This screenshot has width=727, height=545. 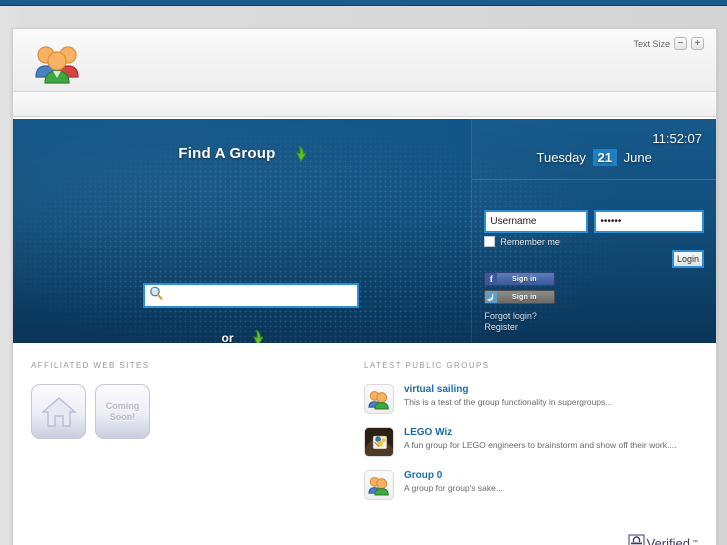 I want to click on or-label: or, so click(x=227, y=337).